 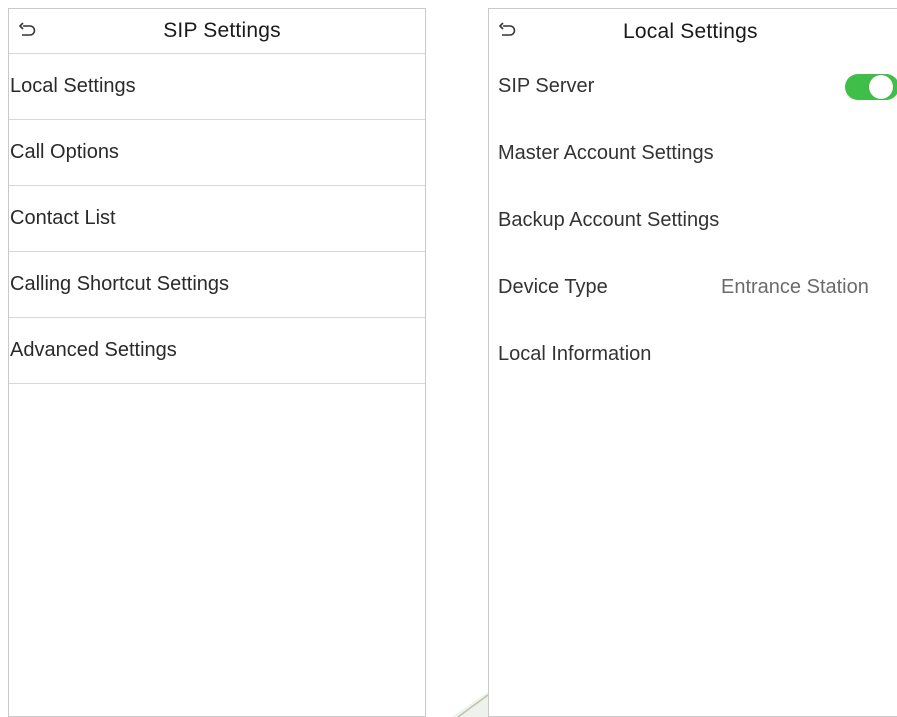 What do you see at coordinates (606, 153) in the screenshot?
I see `setting-label: Master Account Settings` at bounding box center [606, 153].